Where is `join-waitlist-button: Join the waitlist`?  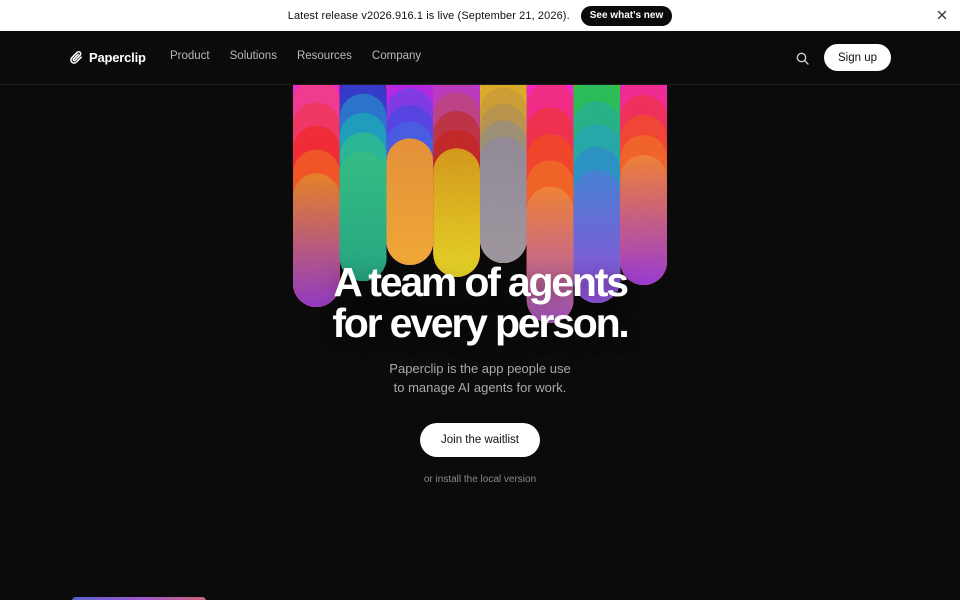 join-waitlist-button: Join the waitlist is located at coordinates (480, 440).